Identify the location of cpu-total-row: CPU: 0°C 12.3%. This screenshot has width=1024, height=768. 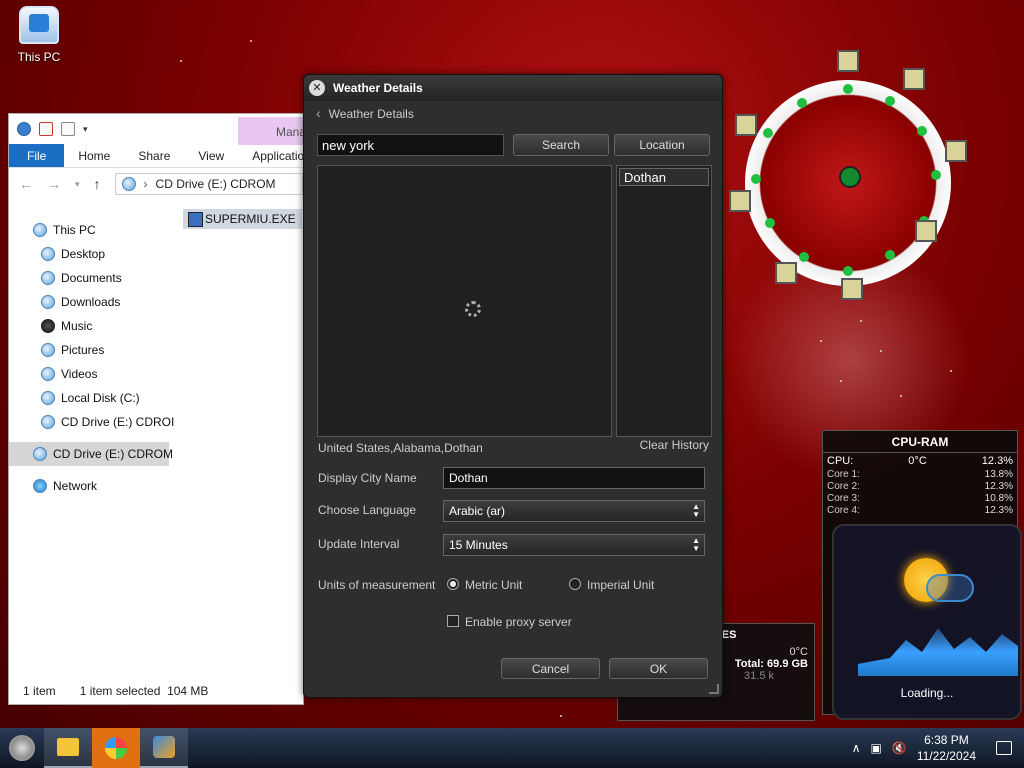
(920, 461).